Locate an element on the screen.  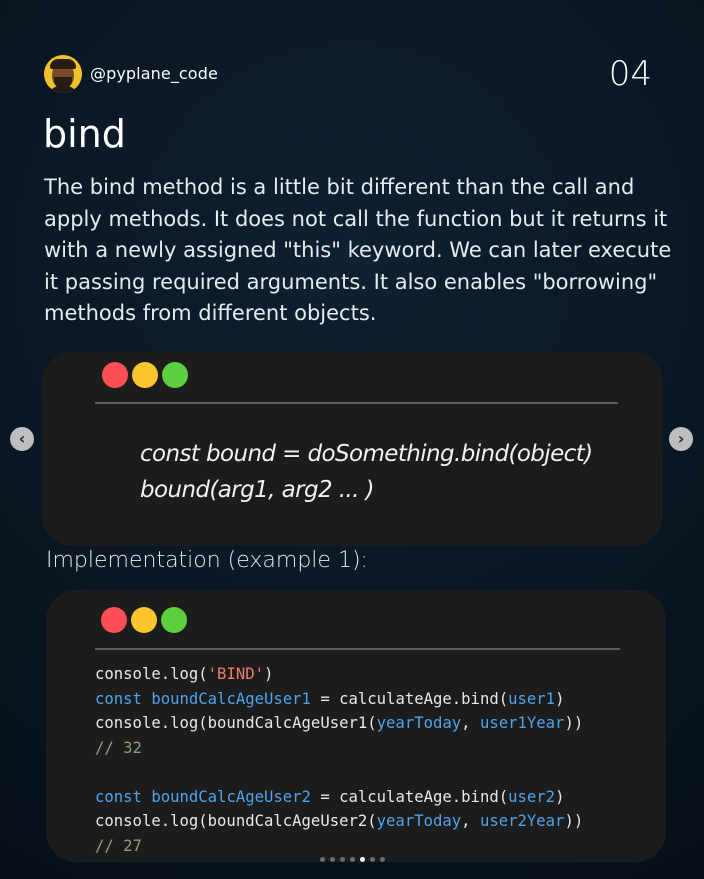
code-token: console.log( is located at coordinates (151, 674).